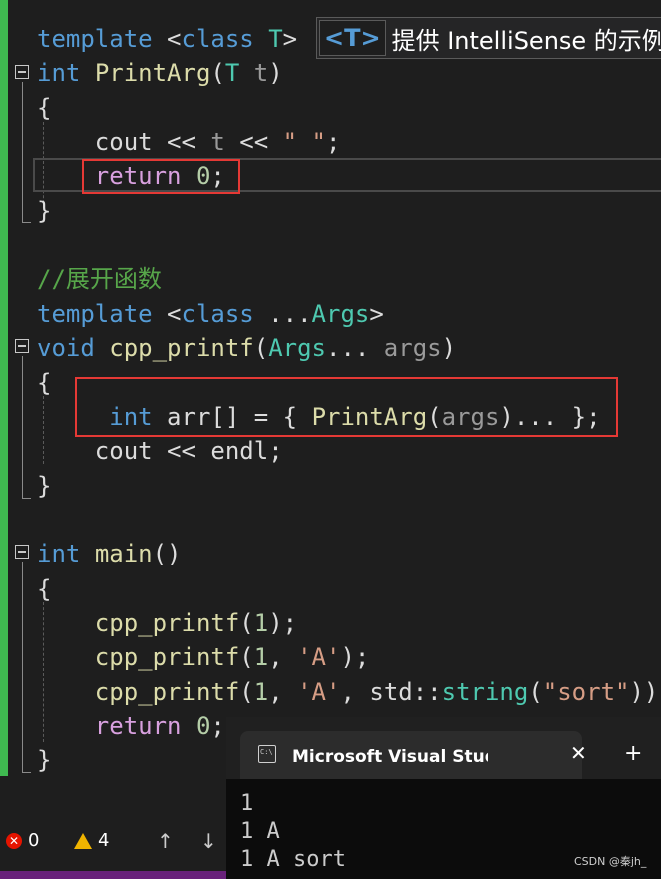 This screenshot has width=661, height=879. What do you see at coordinates (333, 142) in the screenshot?
I see `code-token: ;` at bounding box center [333, 142].